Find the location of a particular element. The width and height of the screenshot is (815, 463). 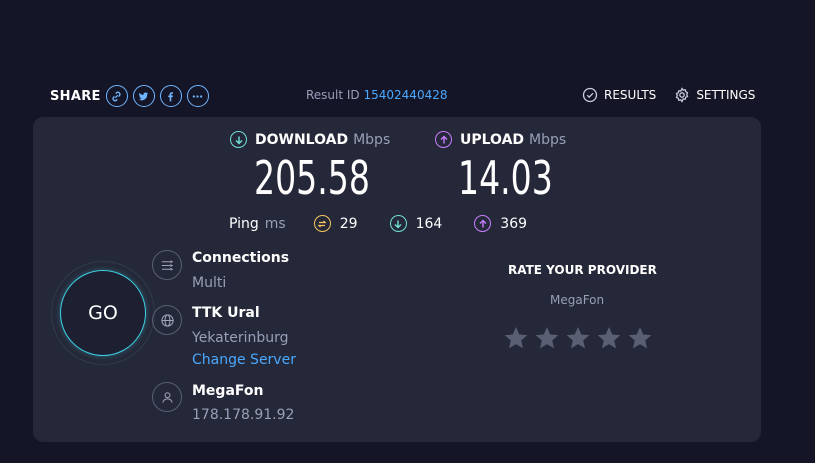

download-latency-icon is located at coordinates (398, 223).